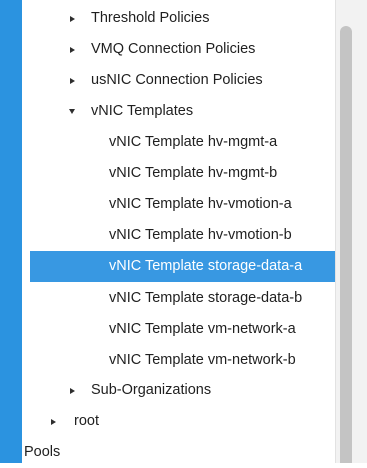 Image resolution: width=367 pixels, height=468 pixels. What do you see at coordinates (206, 298) in the screenshot?
I see `tree-node-label: vNIC Template storage-data-b` at bounding box center [206, 298].